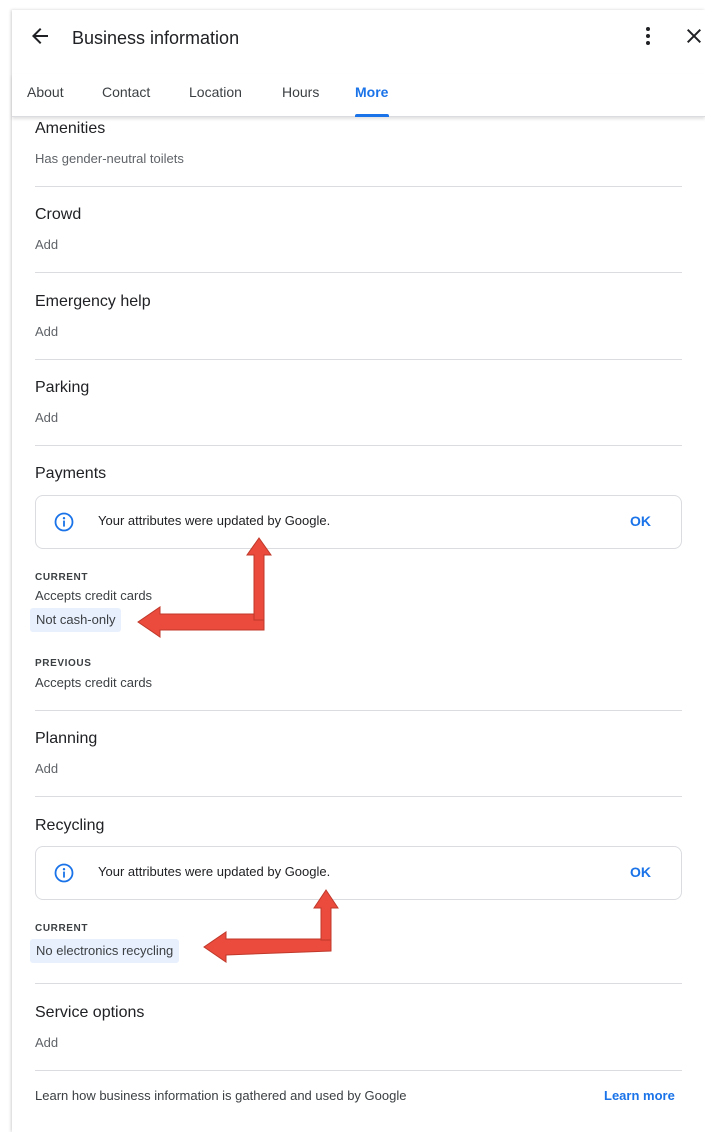 The height and width of the screenshot is (1132, 705). I want to click on tab-contact: Contact, so click(126, 92).